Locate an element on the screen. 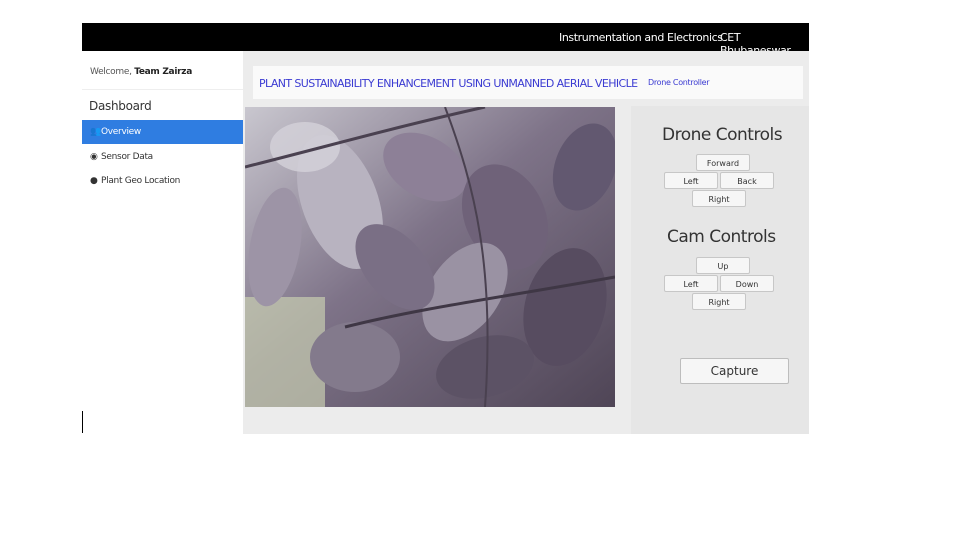 The image size is (960, 540). welcome-text: Welcome, Team Zairza is located at coordinates (141, 72).